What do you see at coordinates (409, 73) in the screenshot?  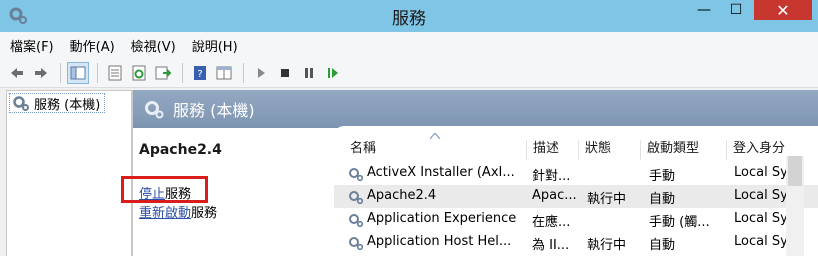 I see `toolbar: ?` at bounding box center [409, 73].